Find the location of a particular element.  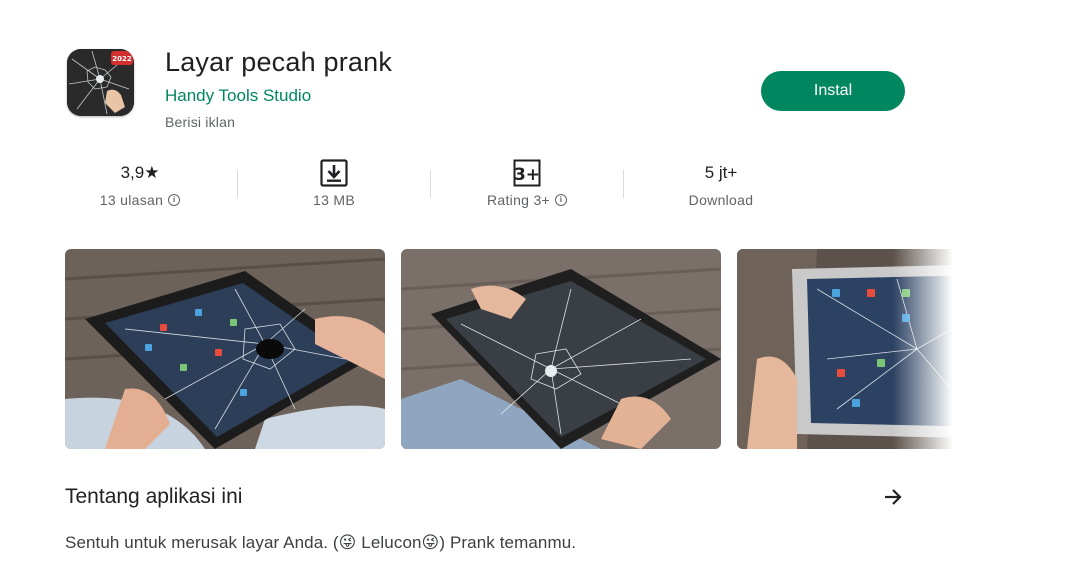

rating-badge-text: 3+ is located at coordinates (527, 175).